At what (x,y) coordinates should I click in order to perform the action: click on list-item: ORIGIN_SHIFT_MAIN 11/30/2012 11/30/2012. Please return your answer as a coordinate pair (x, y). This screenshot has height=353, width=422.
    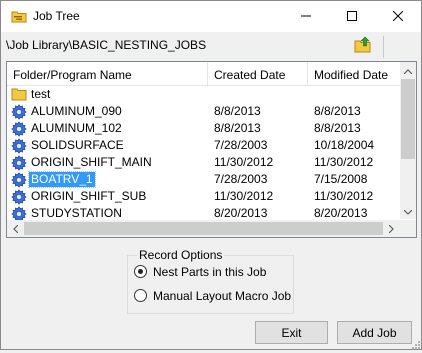
    Looking at the image, I should click on (203, 162).